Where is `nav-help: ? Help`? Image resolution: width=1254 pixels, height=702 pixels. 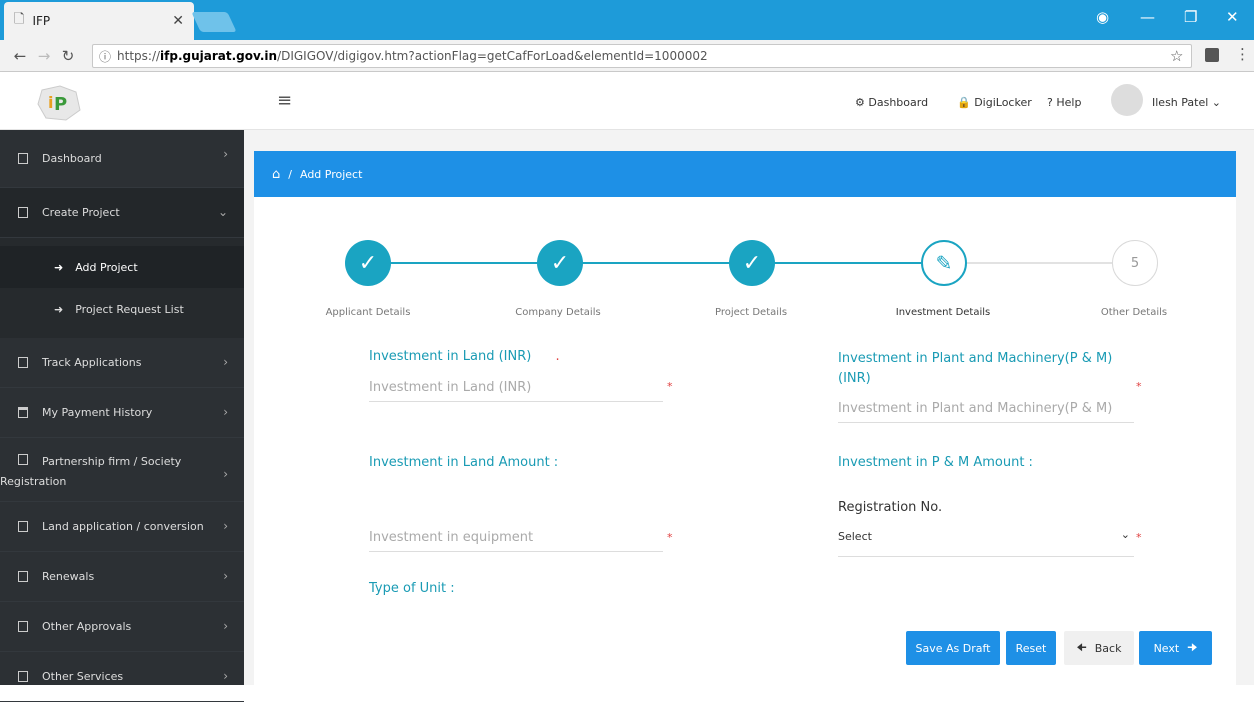
nav-help: ? Help is located at coordinates (1064, 102).